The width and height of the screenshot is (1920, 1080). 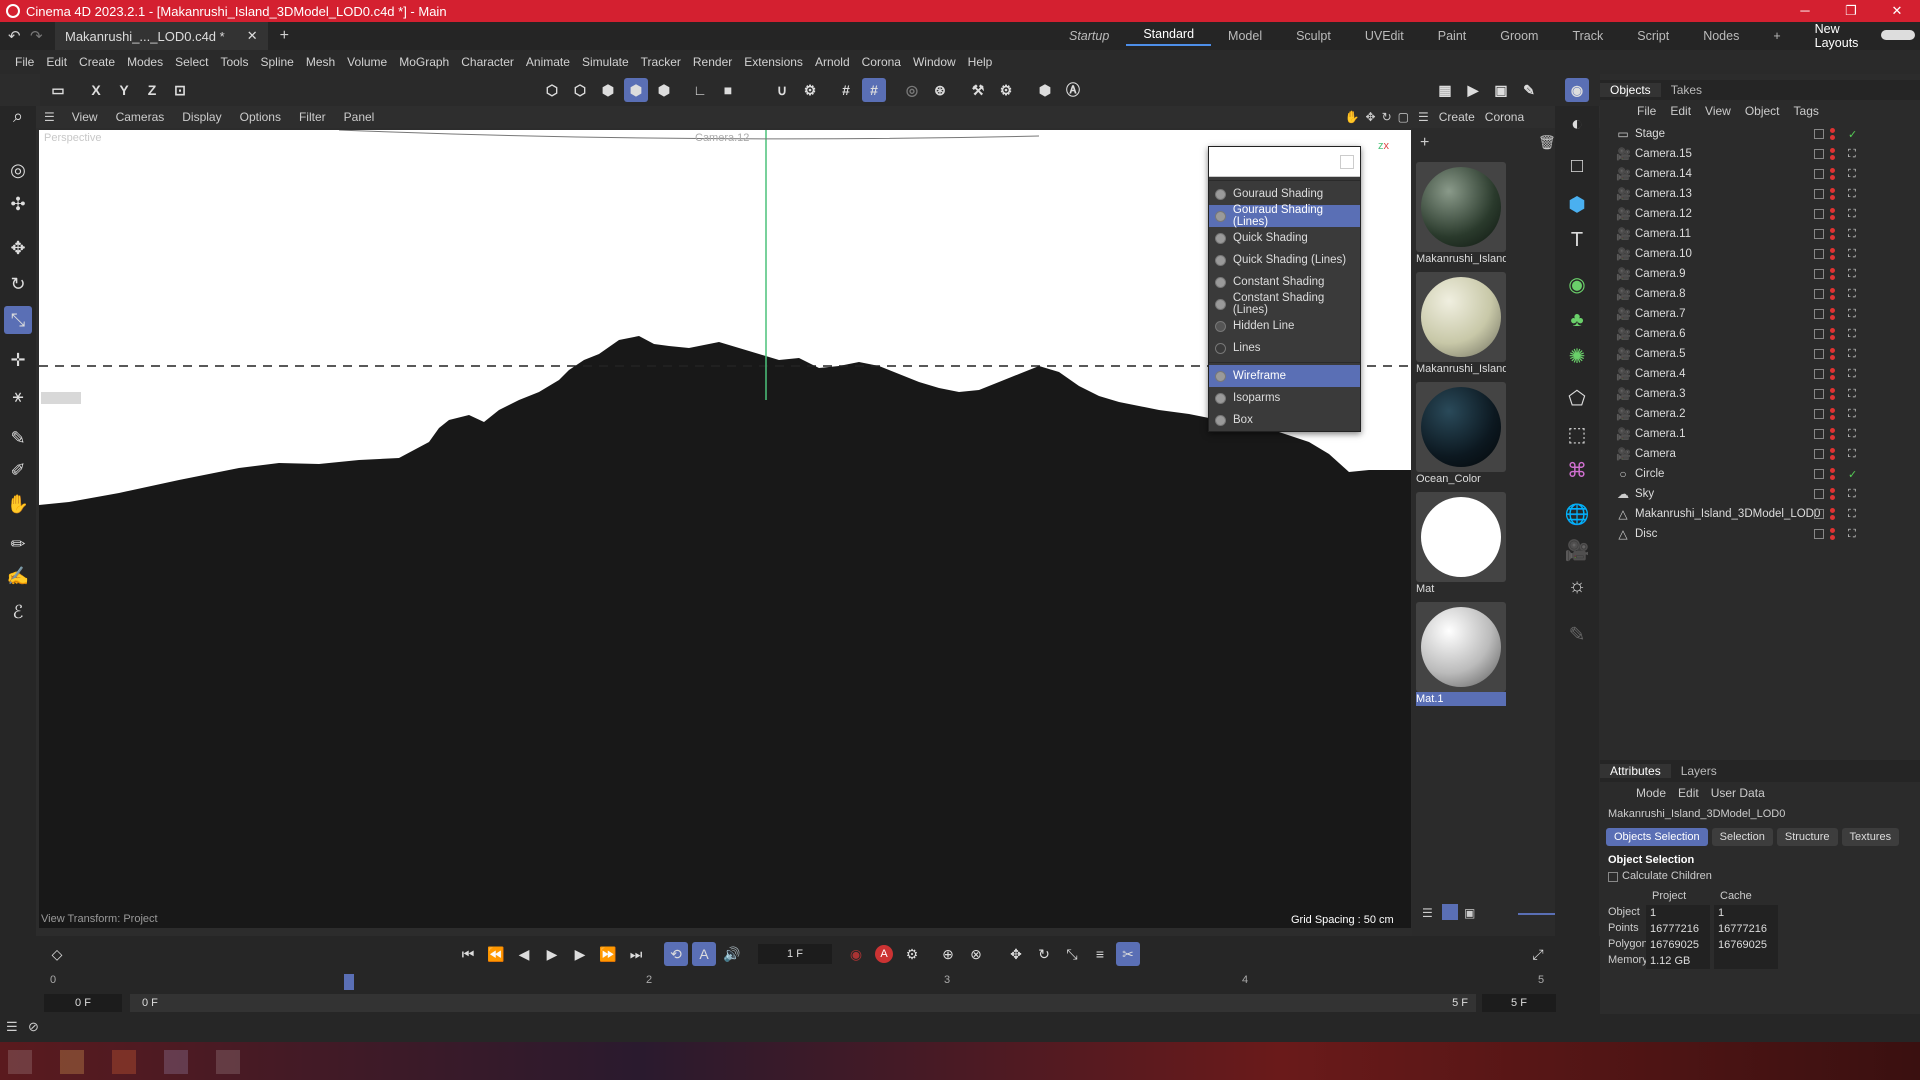 What do you see at coordinates (605, 62) in the screenshot?
I see `menu-simulate: Simulate` at bounding box center [605, 62].